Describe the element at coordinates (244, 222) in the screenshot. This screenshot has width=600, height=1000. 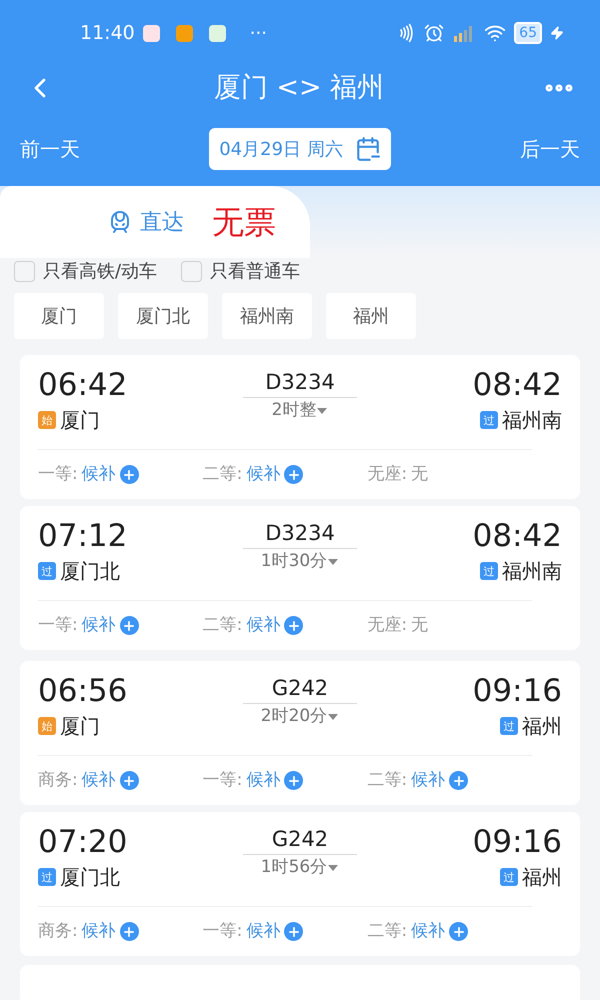
I see `annotation-text: 无票` at that location.